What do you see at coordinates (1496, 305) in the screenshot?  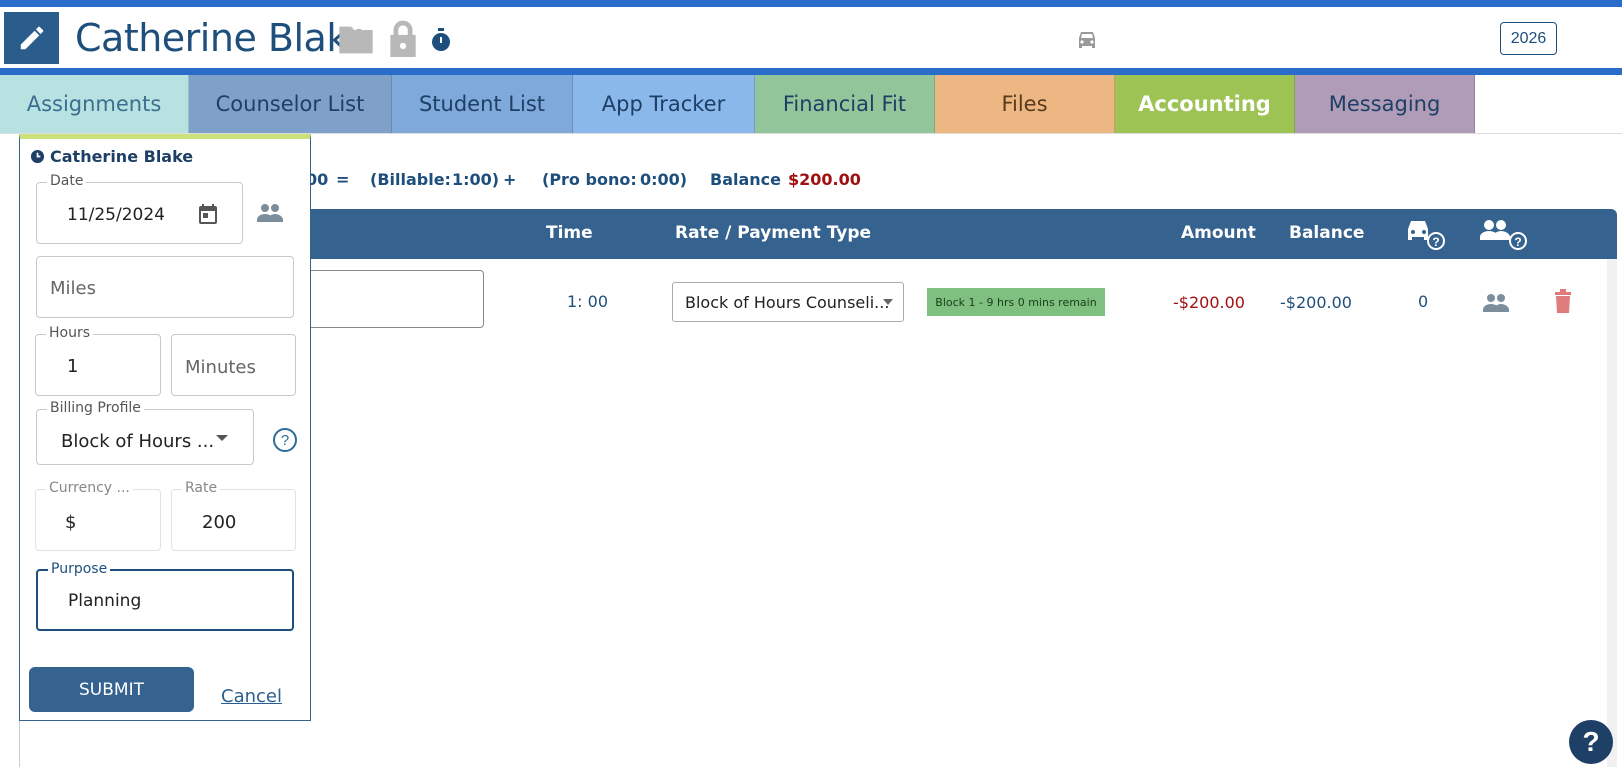 I see `row-group-icon` at bounding box center [1496, 305].